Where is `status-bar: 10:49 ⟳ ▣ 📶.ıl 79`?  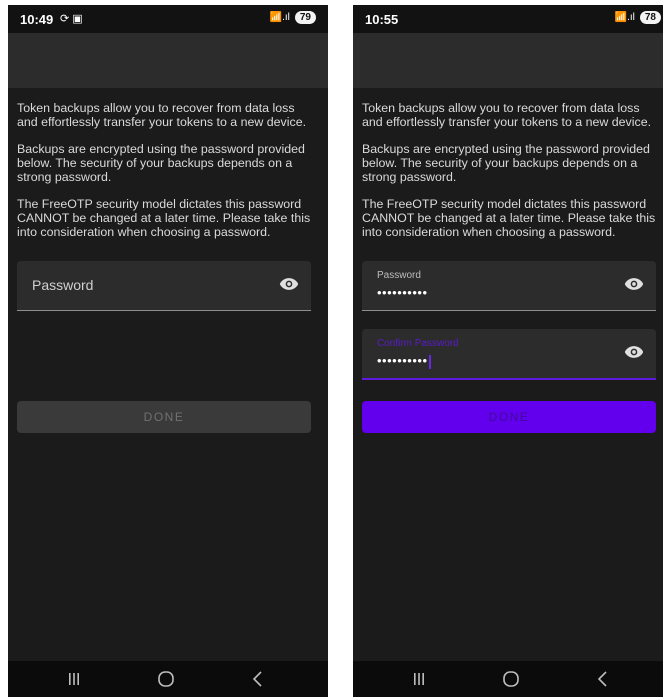
status-bar: 10:49 ⟳ ▣ 📶.ıl 79 is located at coordinates (168, 19).